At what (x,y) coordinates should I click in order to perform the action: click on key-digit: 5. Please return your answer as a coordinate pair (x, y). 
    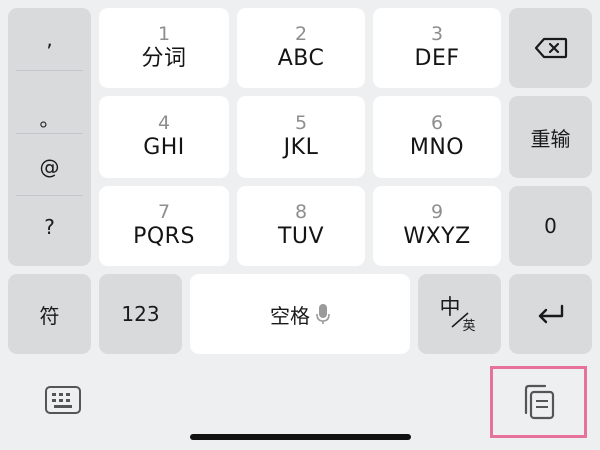
    Looking at the image, I should click on (301, 123).